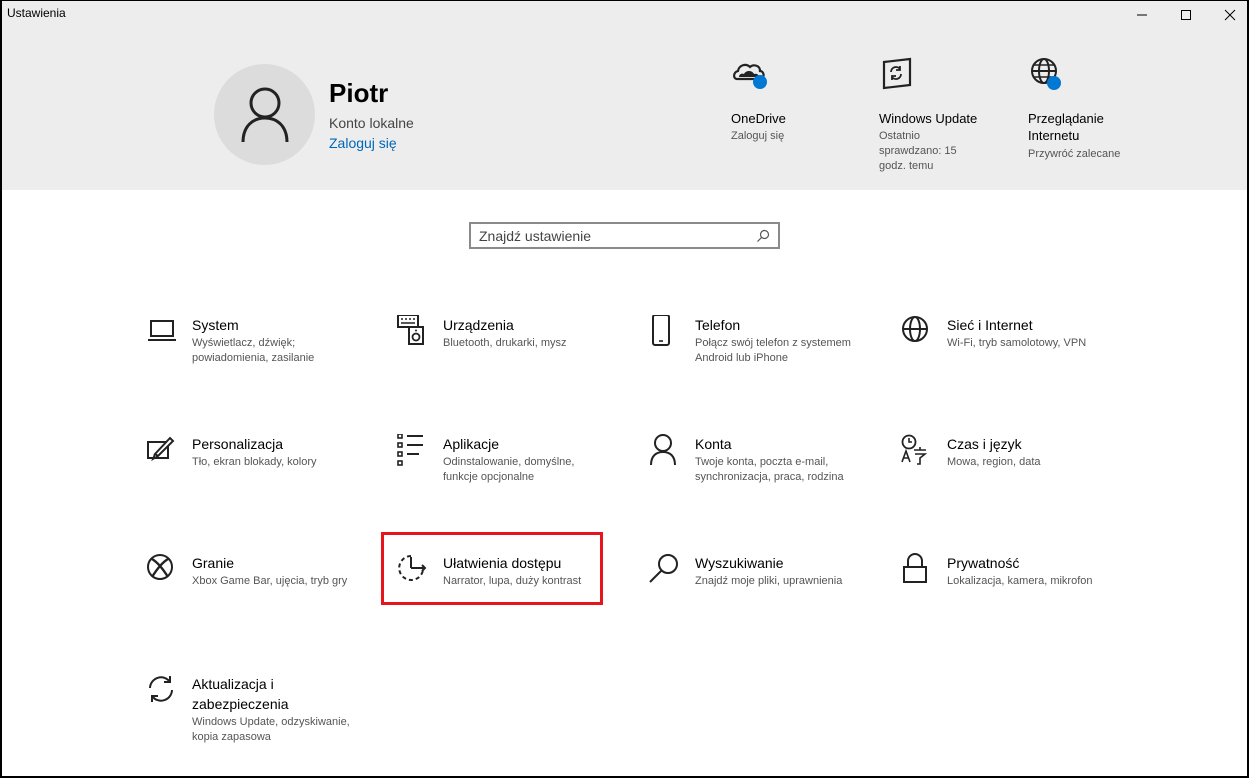  I want to click on tile-phone-desc-1: Połącz swój telefon z systemem, so click(773, 343).